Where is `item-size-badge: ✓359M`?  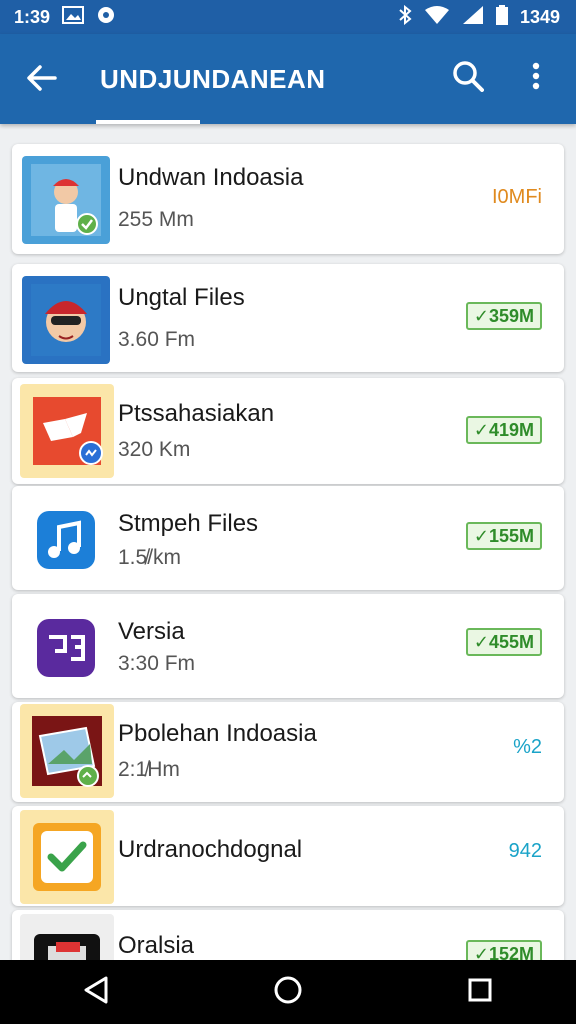 item-size-badge: ✓359M is located at coordinates (503, 316).